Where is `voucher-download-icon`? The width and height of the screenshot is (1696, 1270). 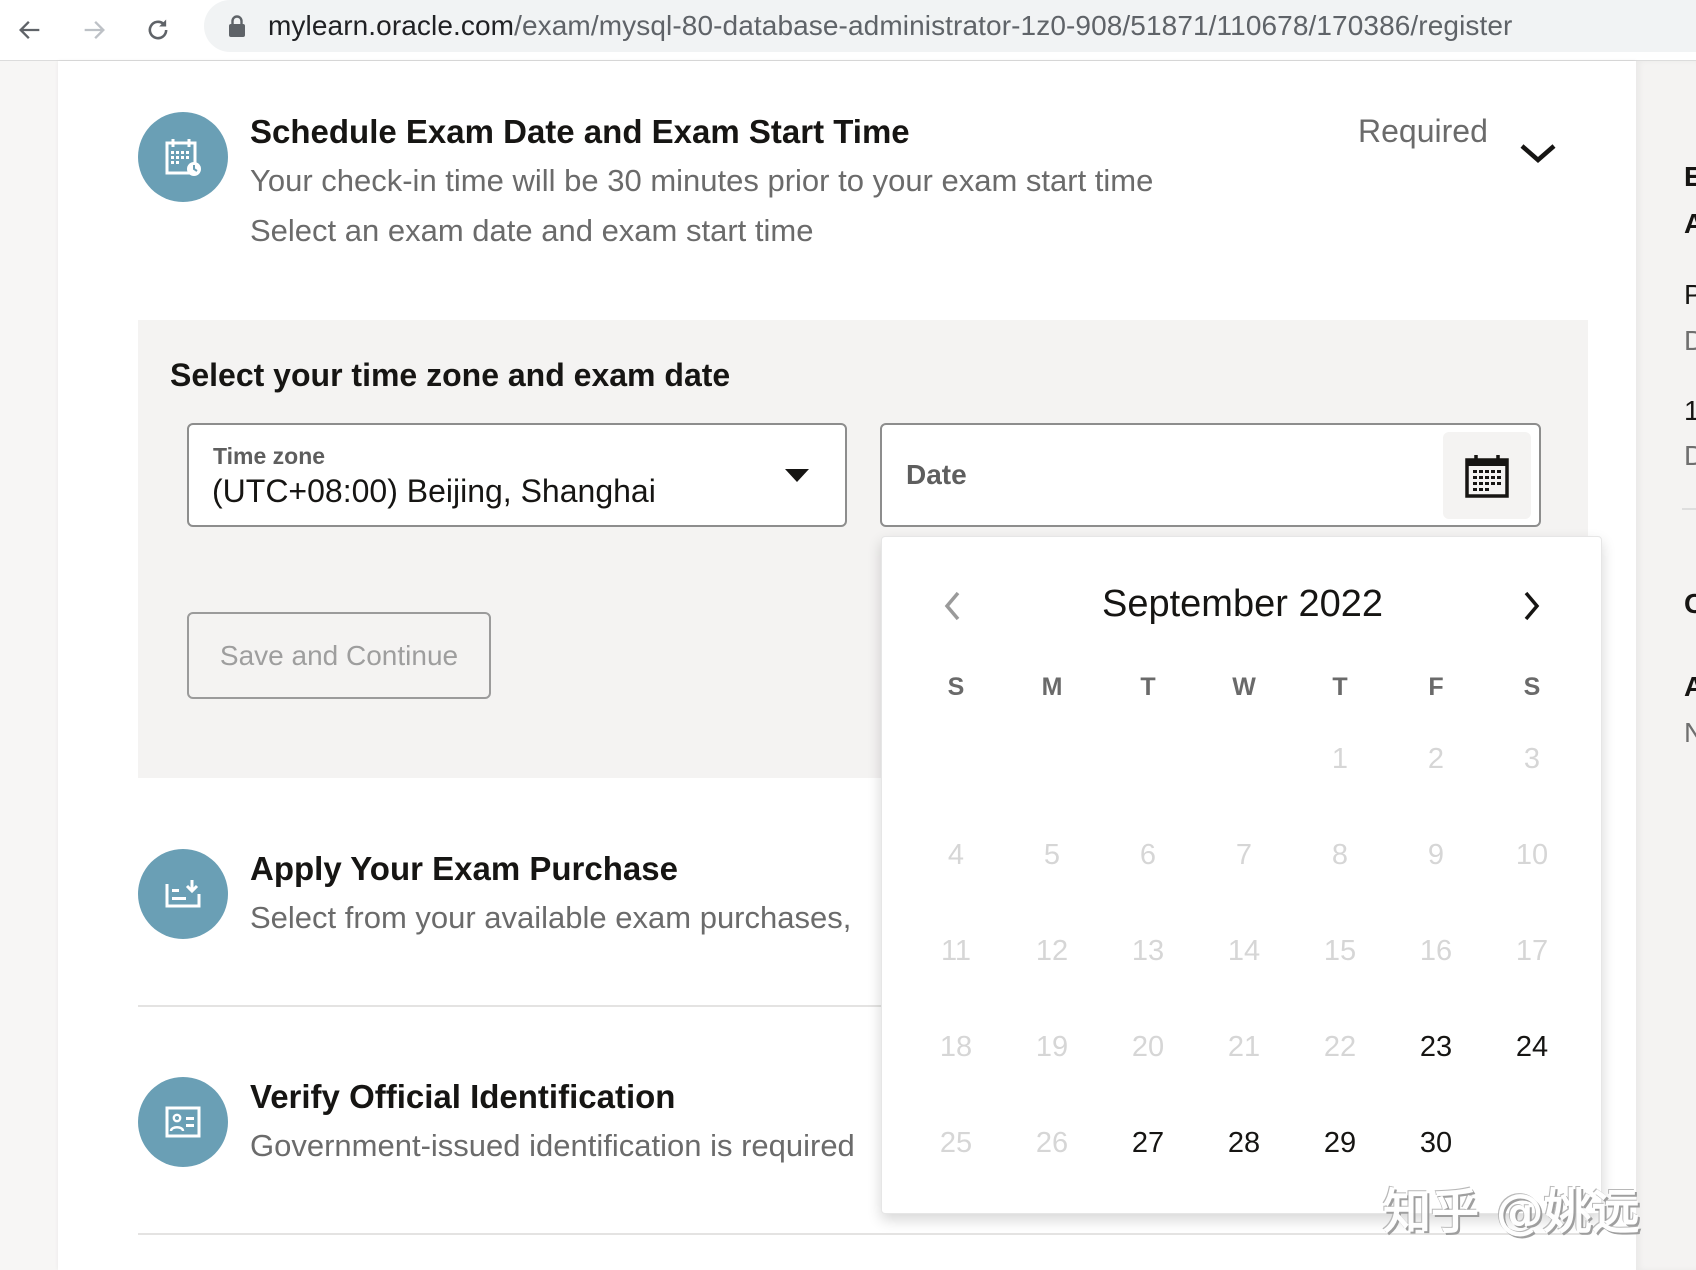
voucher-download-icon is located at coordinates (183, 894).